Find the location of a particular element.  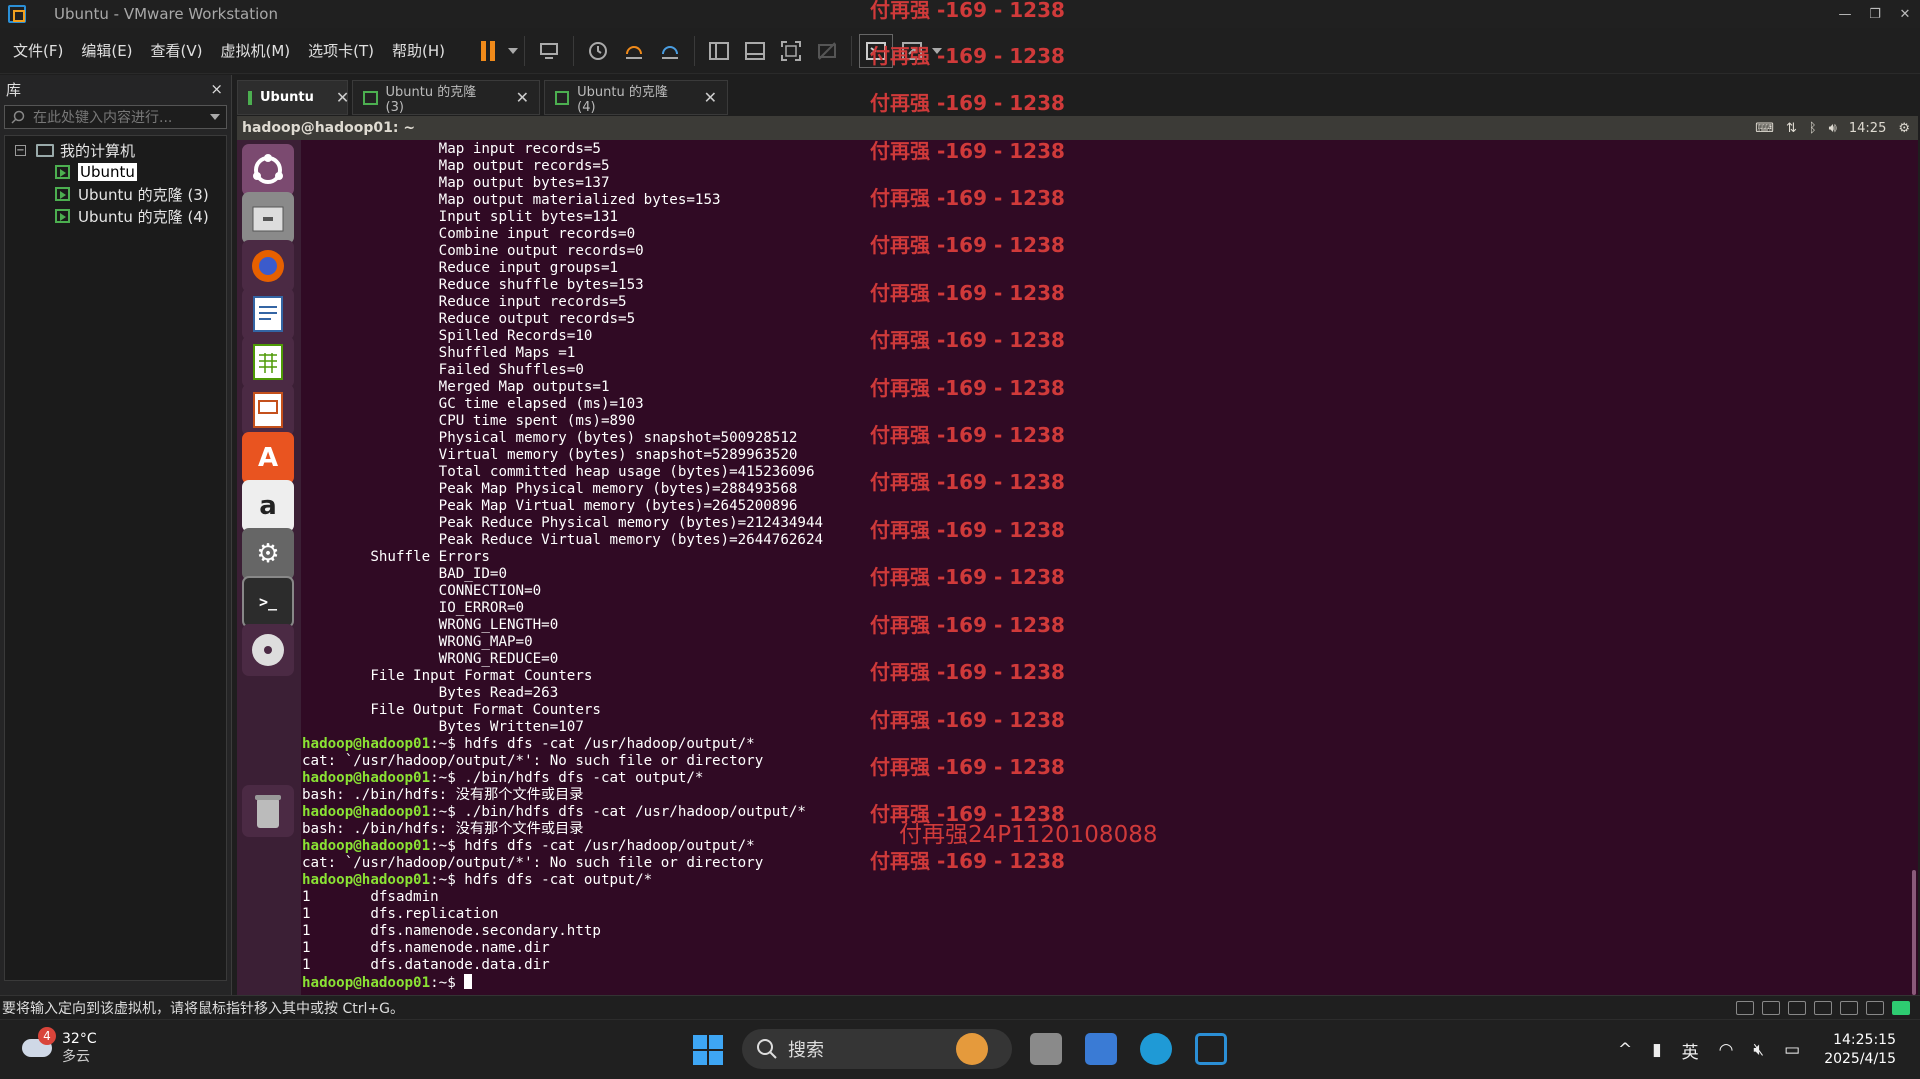

paint-palette-icon is located at coordinates (972, 1049).